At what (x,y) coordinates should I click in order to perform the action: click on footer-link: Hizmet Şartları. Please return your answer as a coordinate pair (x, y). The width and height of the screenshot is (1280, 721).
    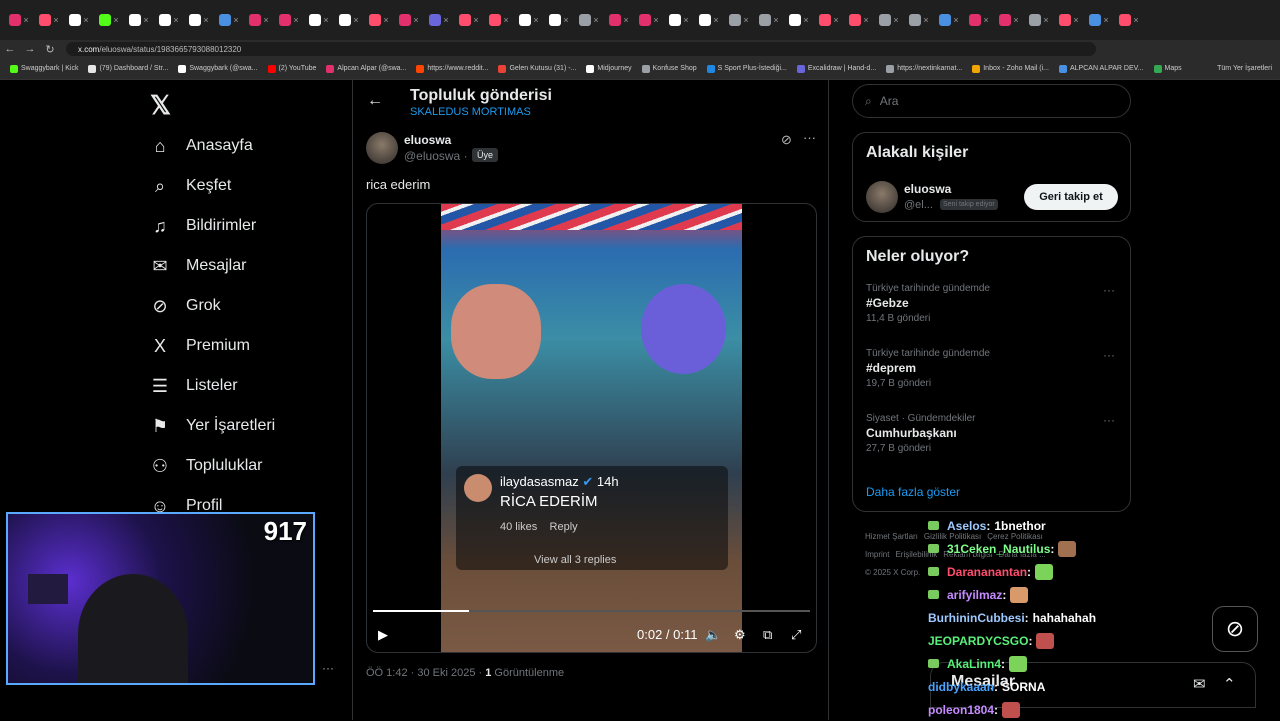
    Looking at the image, I should click on (891, 536).